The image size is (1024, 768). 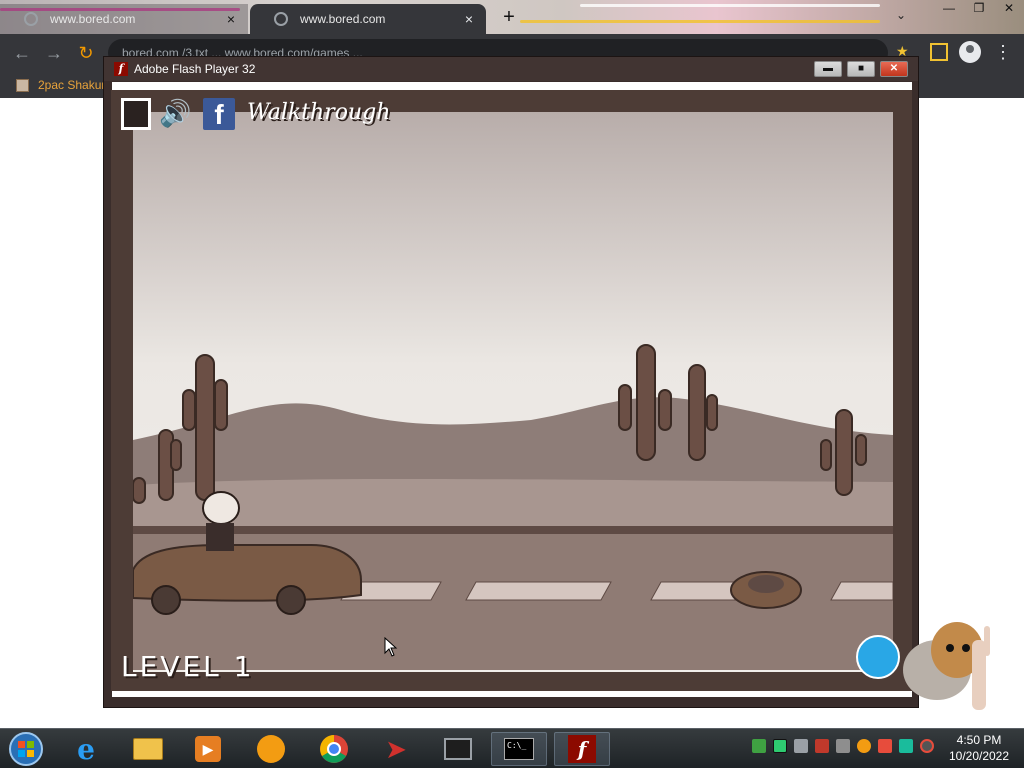 What do you see at coordinates (54, 53) in the screenshot?
I see `forward-button: →` at bounding box center [54, 53].